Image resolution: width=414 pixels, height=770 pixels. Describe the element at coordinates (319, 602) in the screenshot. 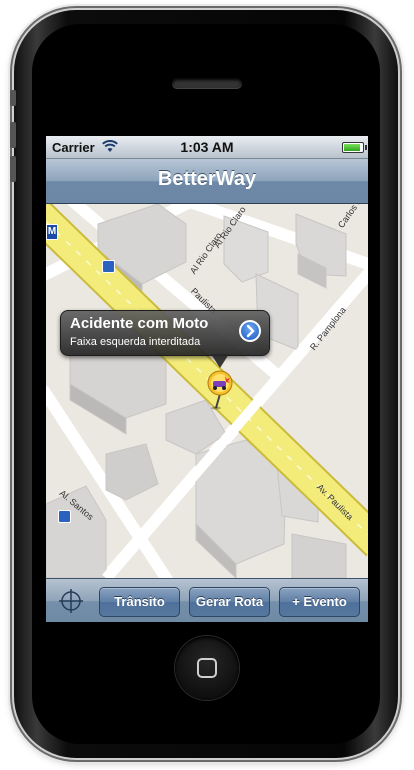

I see `add-event-button: + Evento` at that location.